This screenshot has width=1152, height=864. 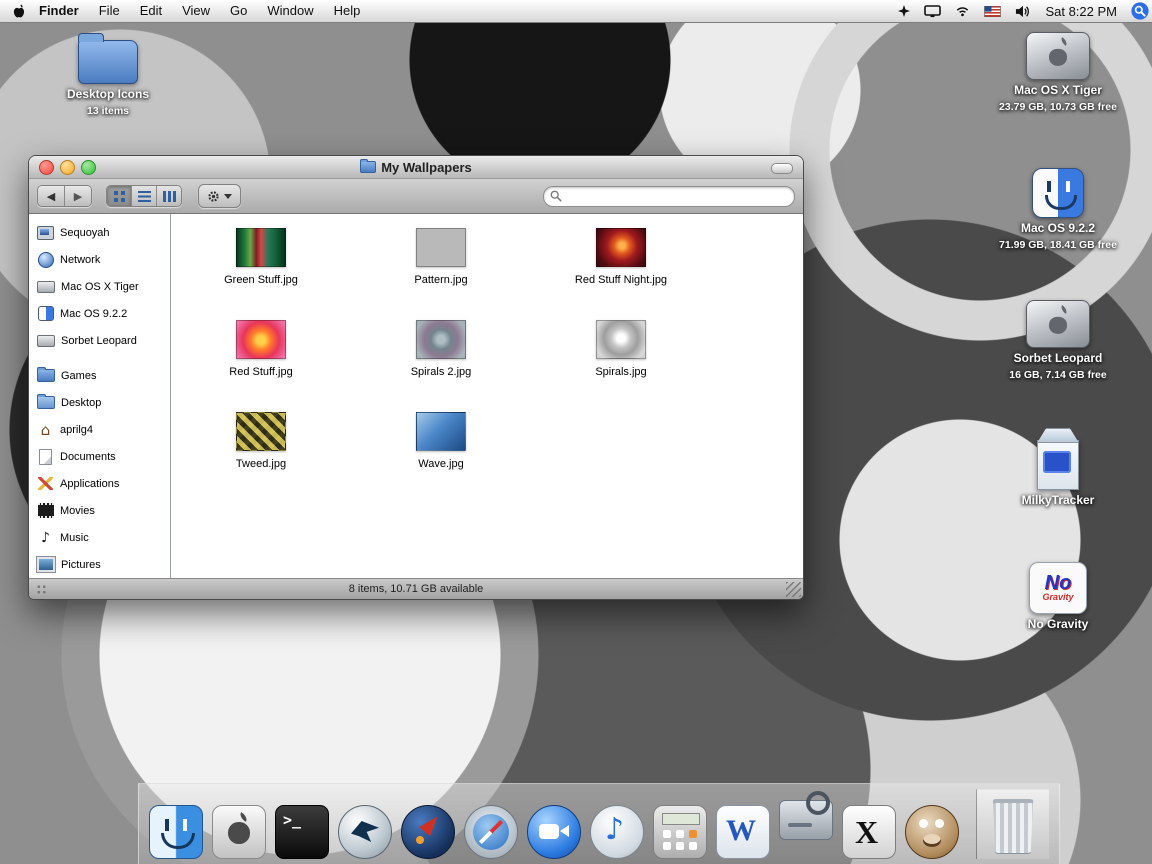 I want to click on safari-icon, so click(x=491, y=832).